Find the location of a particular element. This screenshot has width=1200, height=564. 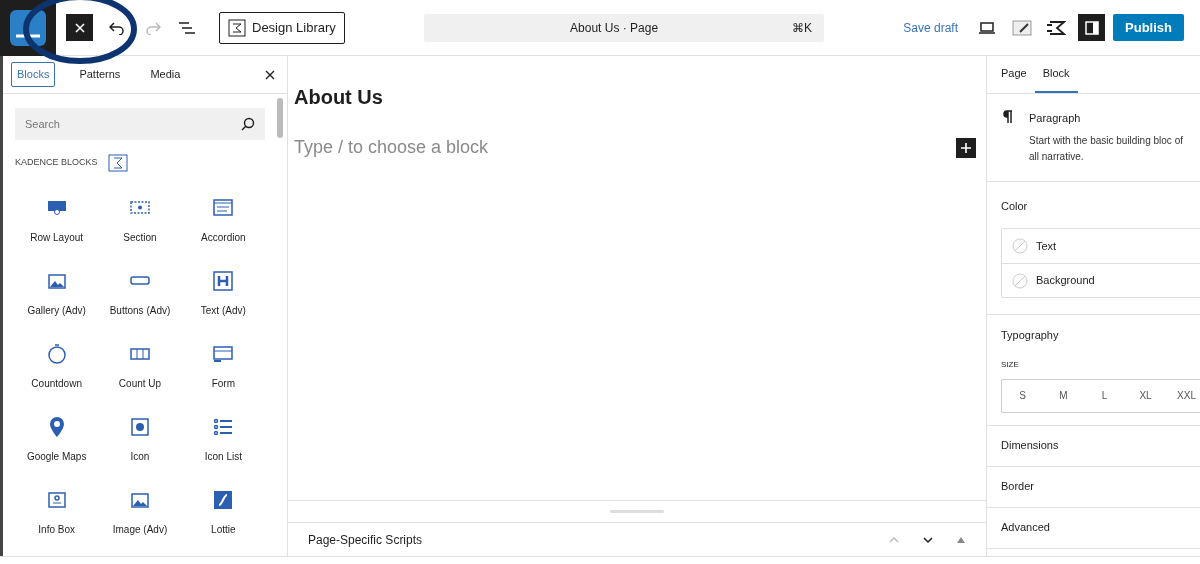

block-placeholder: Type / to choose a block is located at coordinates (625, 147).